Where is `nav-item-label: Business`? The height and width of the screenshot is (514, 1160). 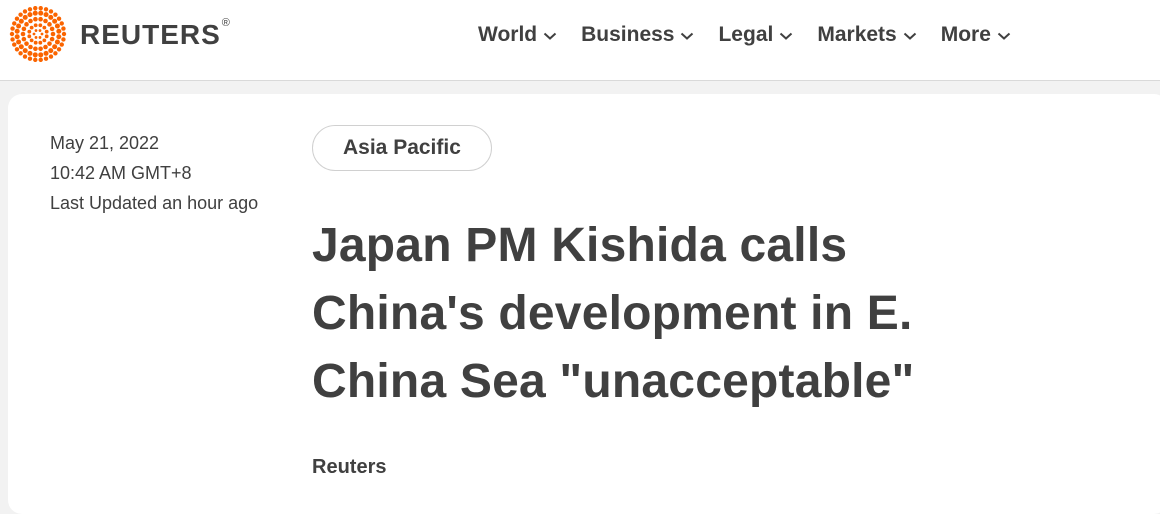
nav-item-label: Business is located at coordinates (628, 34).